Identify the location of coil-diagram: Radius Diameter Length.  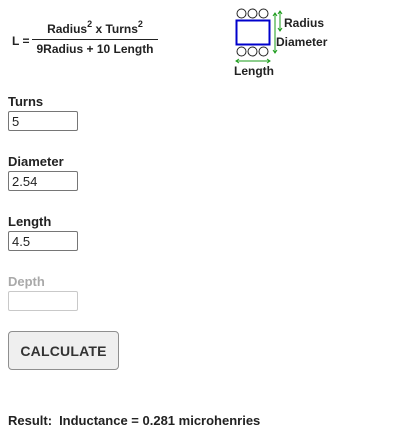
(288, 44).